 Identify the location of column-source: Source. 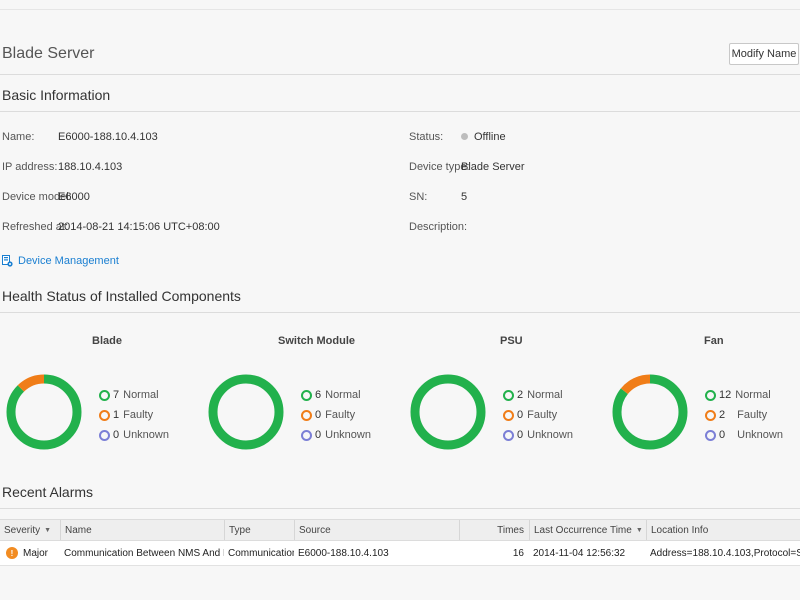
(376, 530).